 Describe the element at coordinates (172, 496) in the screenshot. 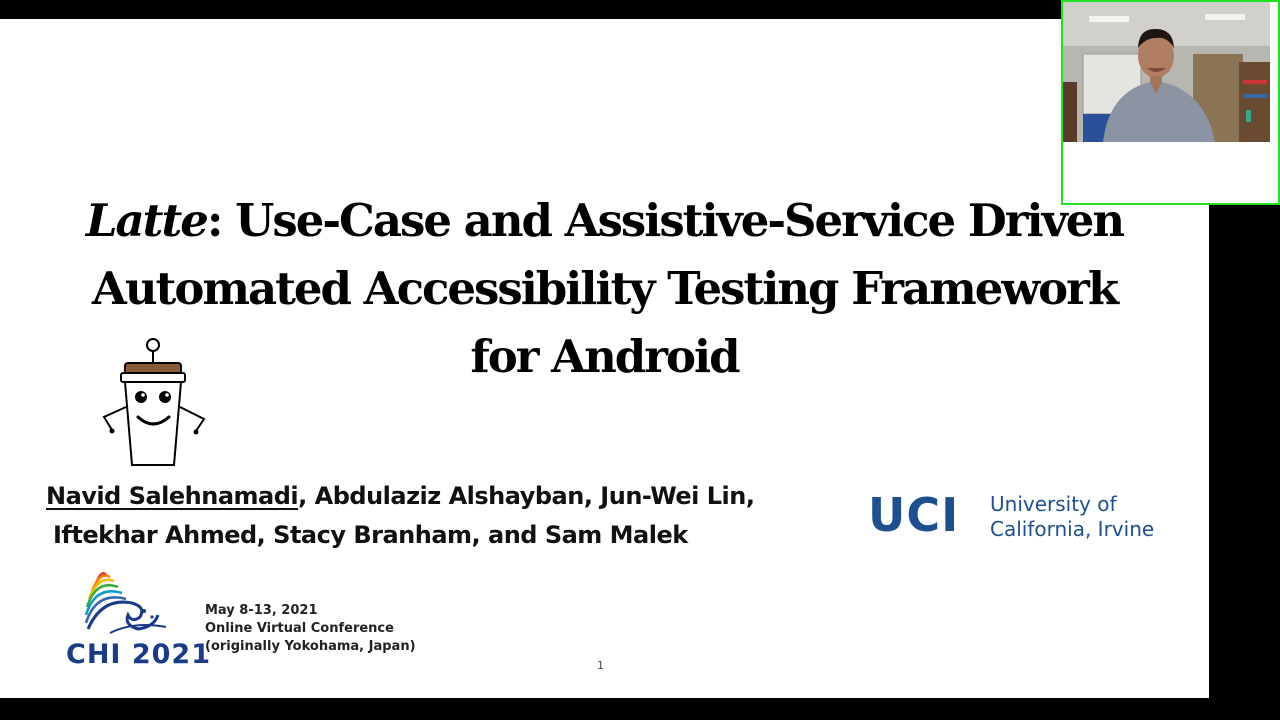

I see `presenter-name: Navid Salehnamadi` at that location.